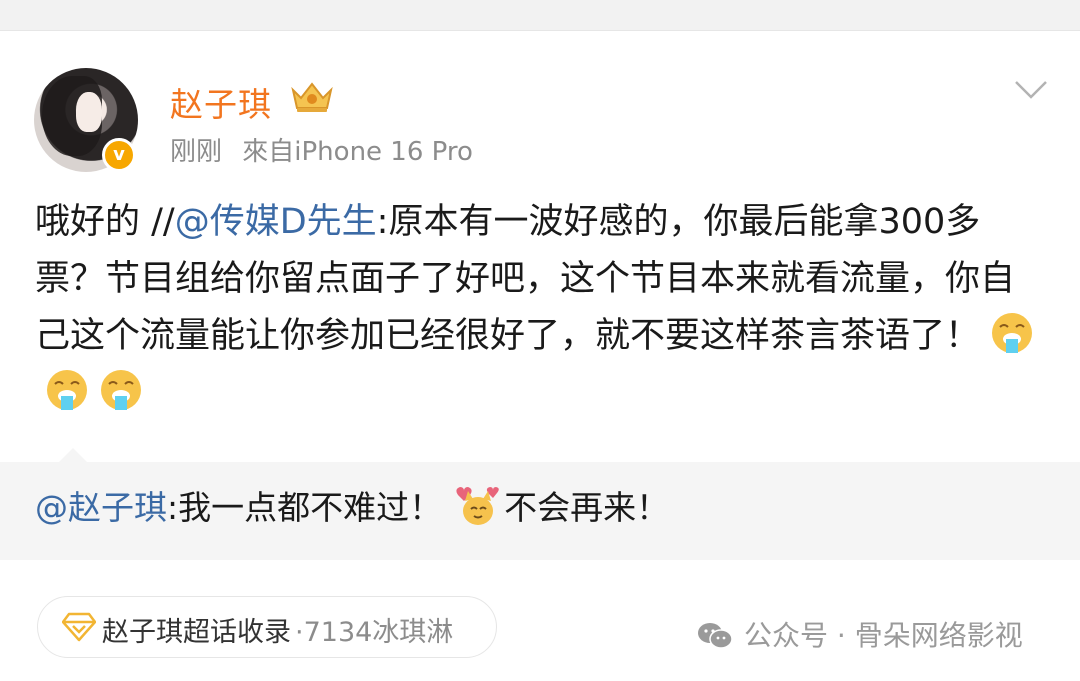 This screenshot has height=681, width=1080. What do you see at coordinates (221, 102) in the screenshot?
I see `username: 赵子琪` at bounding box center [221, 102].